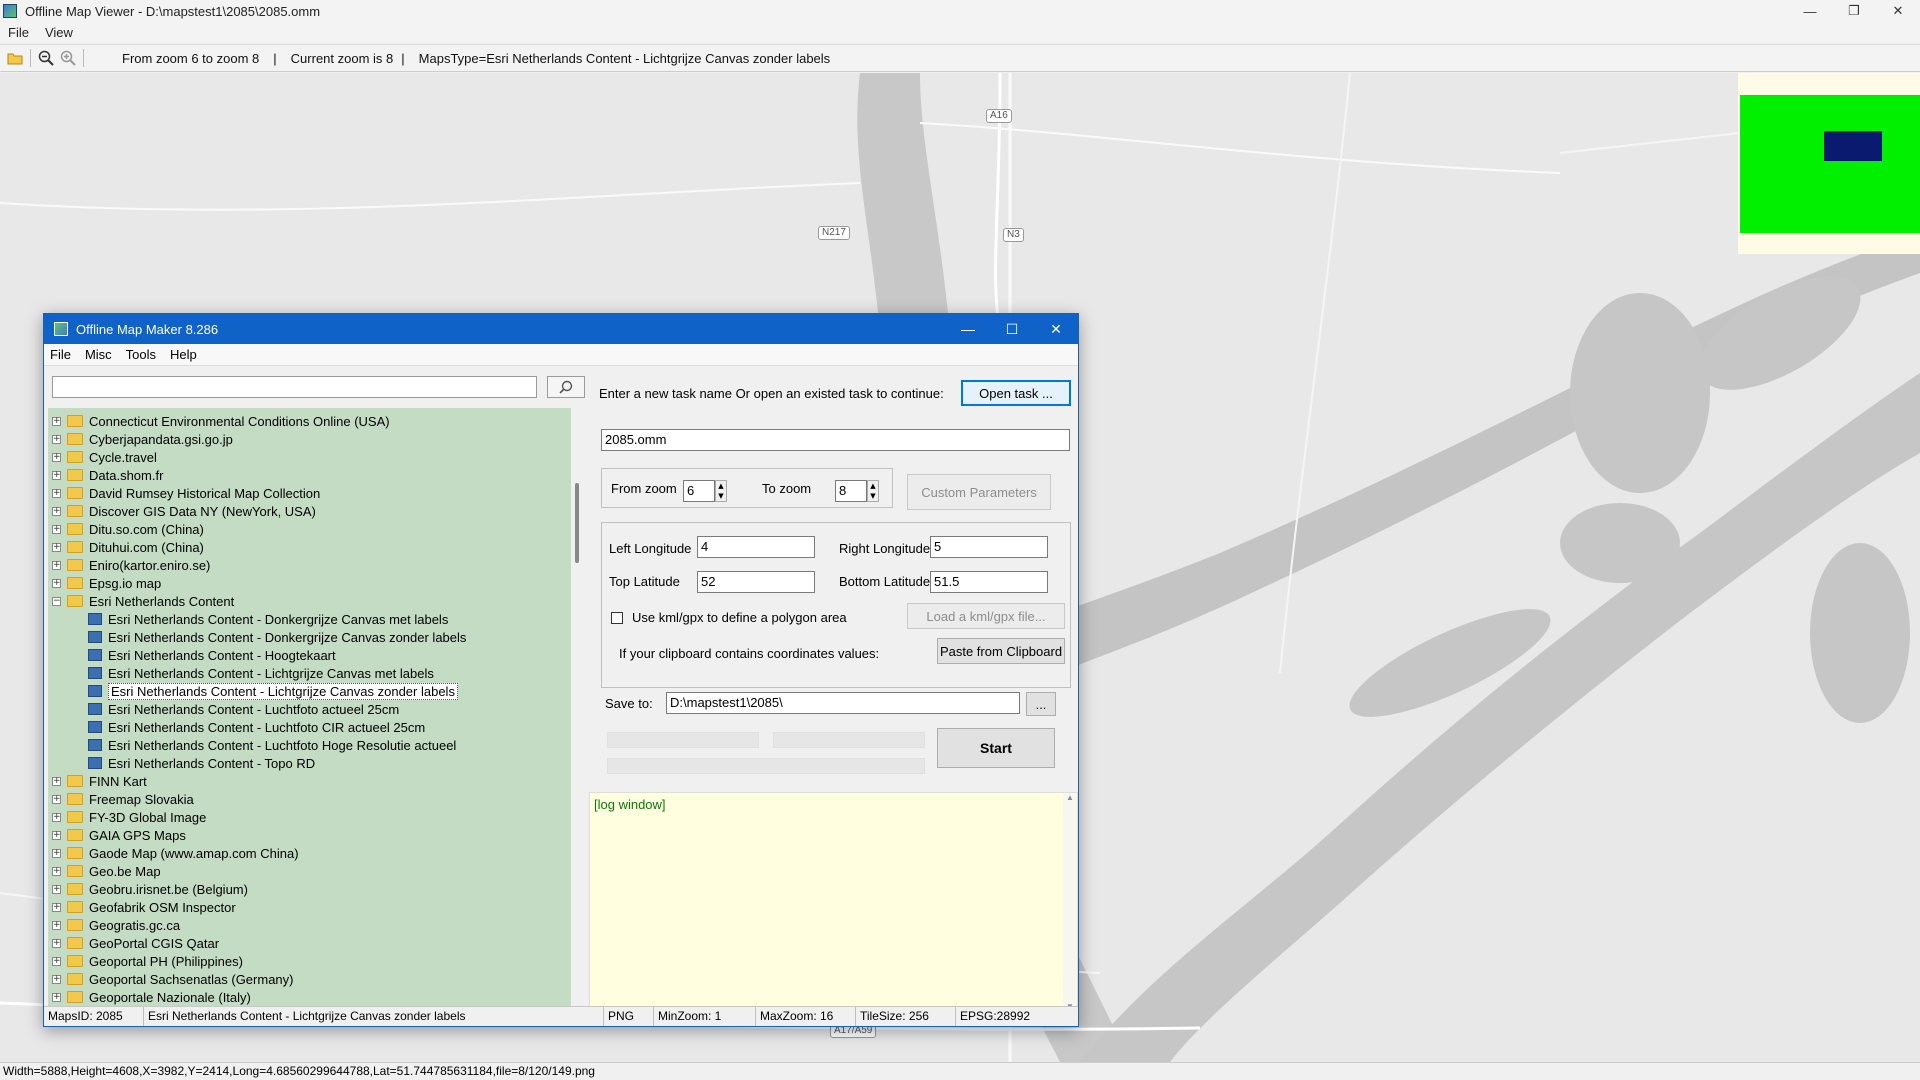 The height and width of the screenshot is (1080, 1920). What do you see at coordinates (142, 439) in the screenshot?
I see `tree-folder-item: + Cyberjapandata.gsi.go.jp` at bounding box center [142, 439].